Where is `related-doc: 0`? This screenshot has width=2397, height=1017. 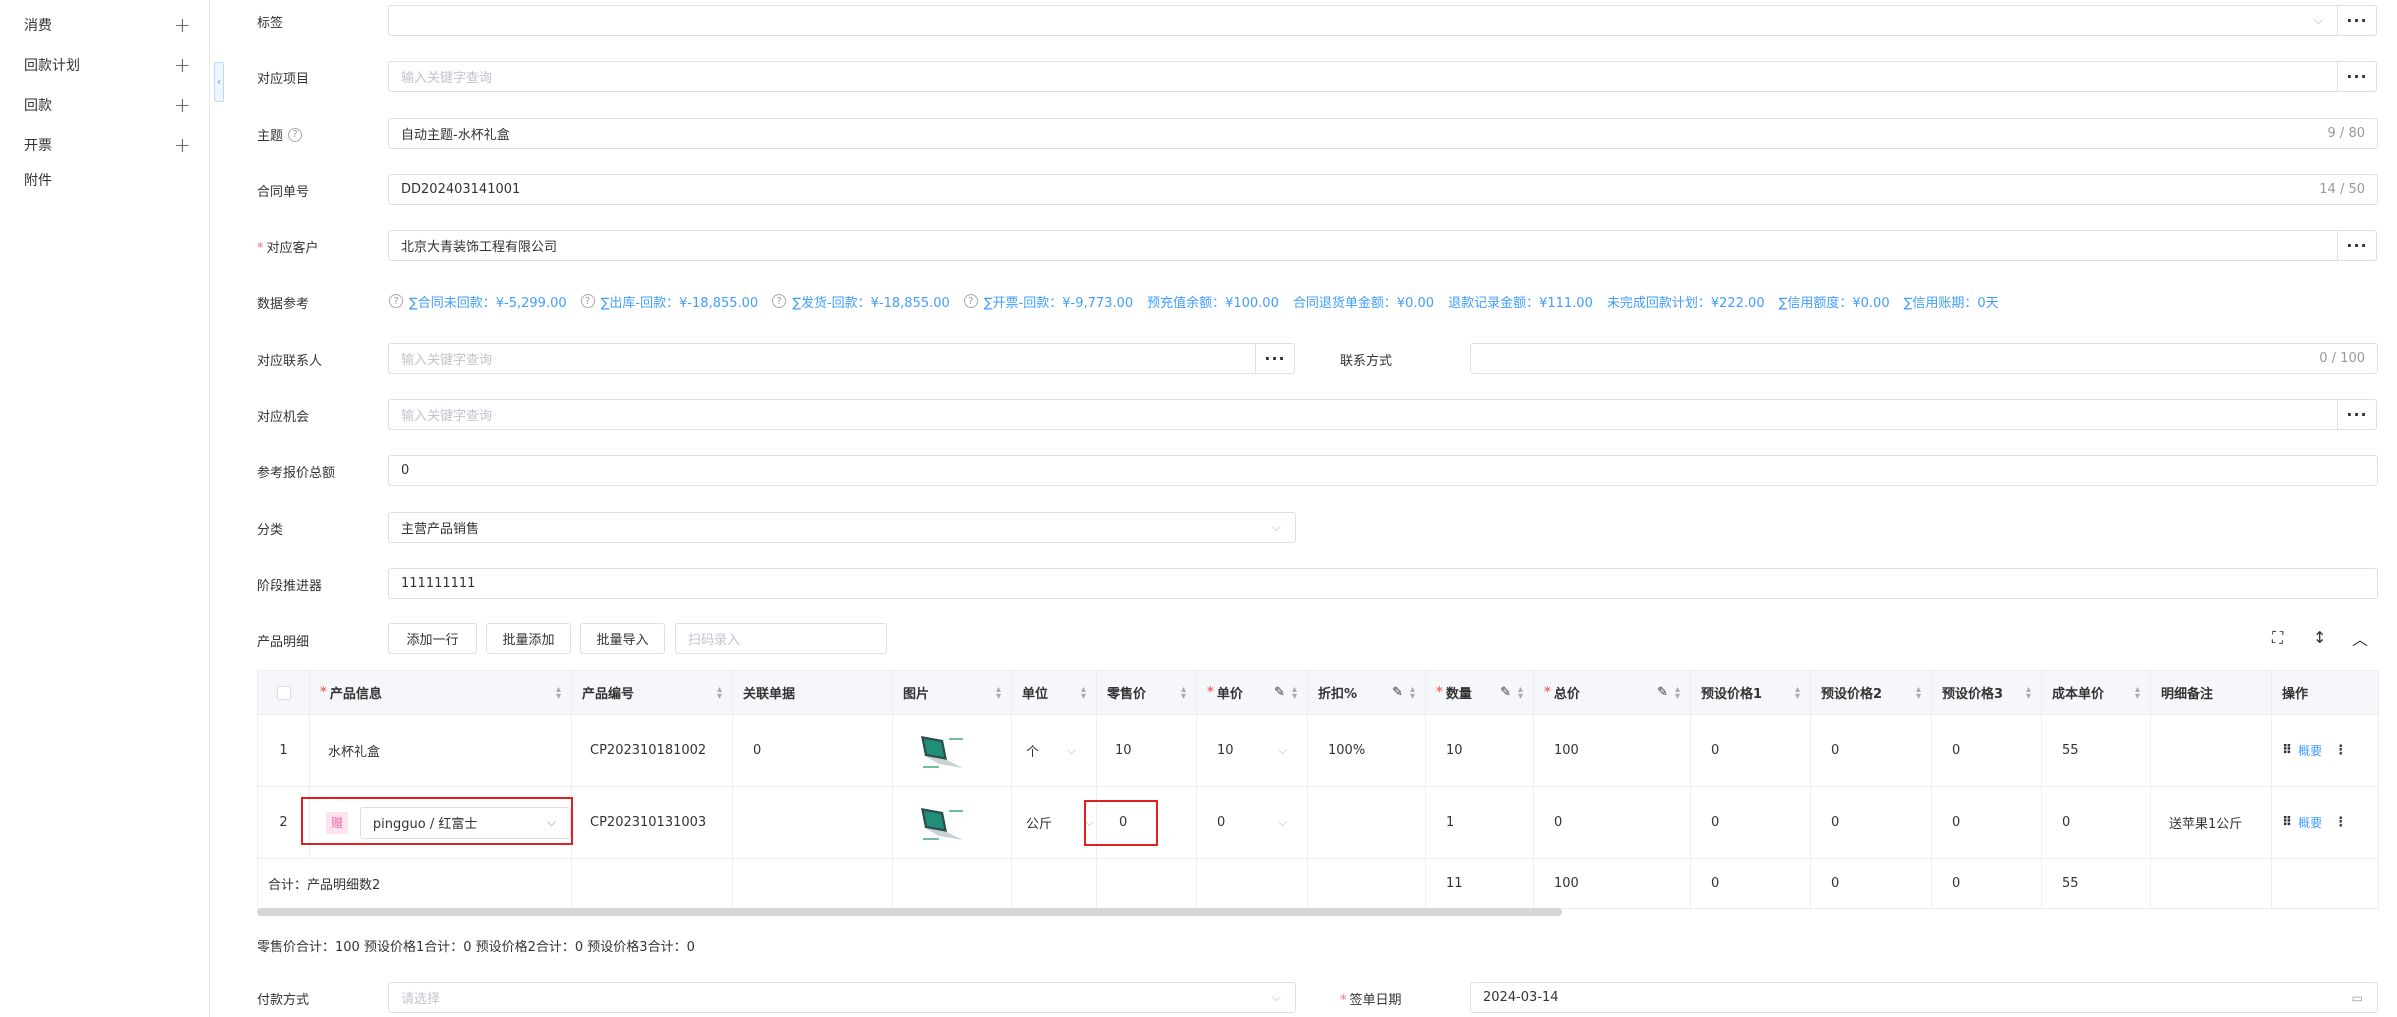 related-doc: 0 is located at coordinates (813, 750).